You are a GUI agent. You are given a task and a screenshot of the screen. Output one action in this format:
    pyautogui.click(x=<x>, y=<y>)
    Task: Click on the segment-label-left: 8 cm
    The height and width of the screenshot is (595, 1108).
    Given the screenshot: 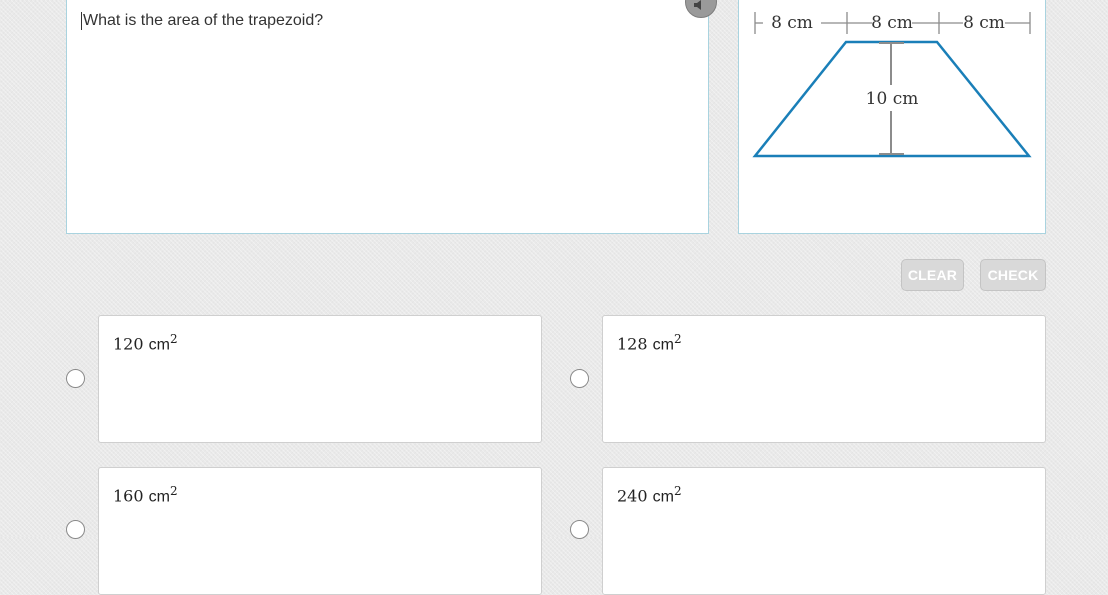 What is the action you would take?
    pyautogui.click(x=792, y=23)
    